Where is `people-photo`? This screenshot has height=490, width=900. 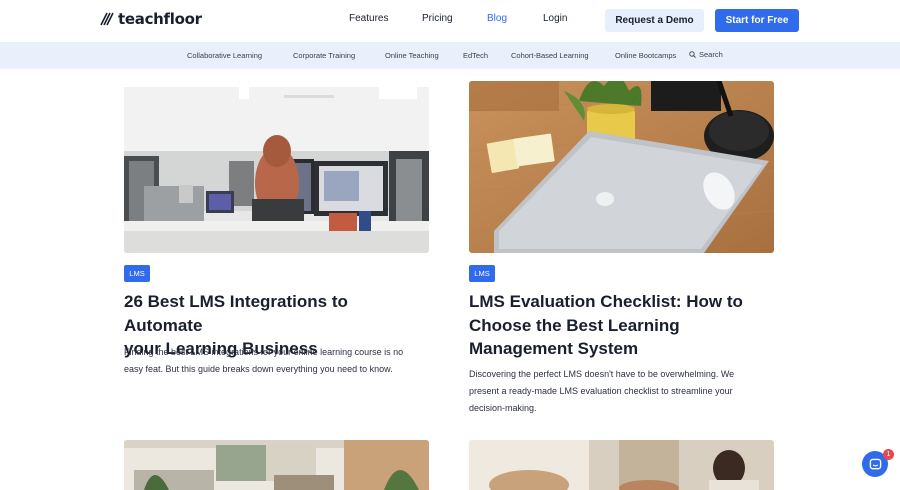 people-photo is located at coordinates (621, 465).